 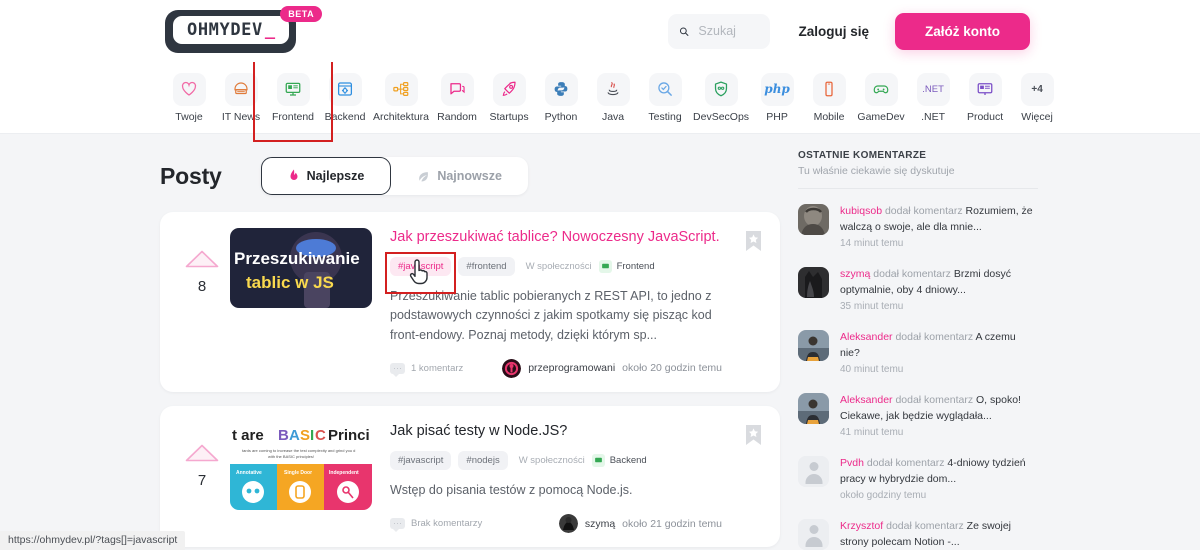 What do you see at coordinates (876, 171) in the screenshot?
I see `sidebar-subtitle: Tu właśnie ciekawie się dyskutuje` at bounding box center [876, 171].